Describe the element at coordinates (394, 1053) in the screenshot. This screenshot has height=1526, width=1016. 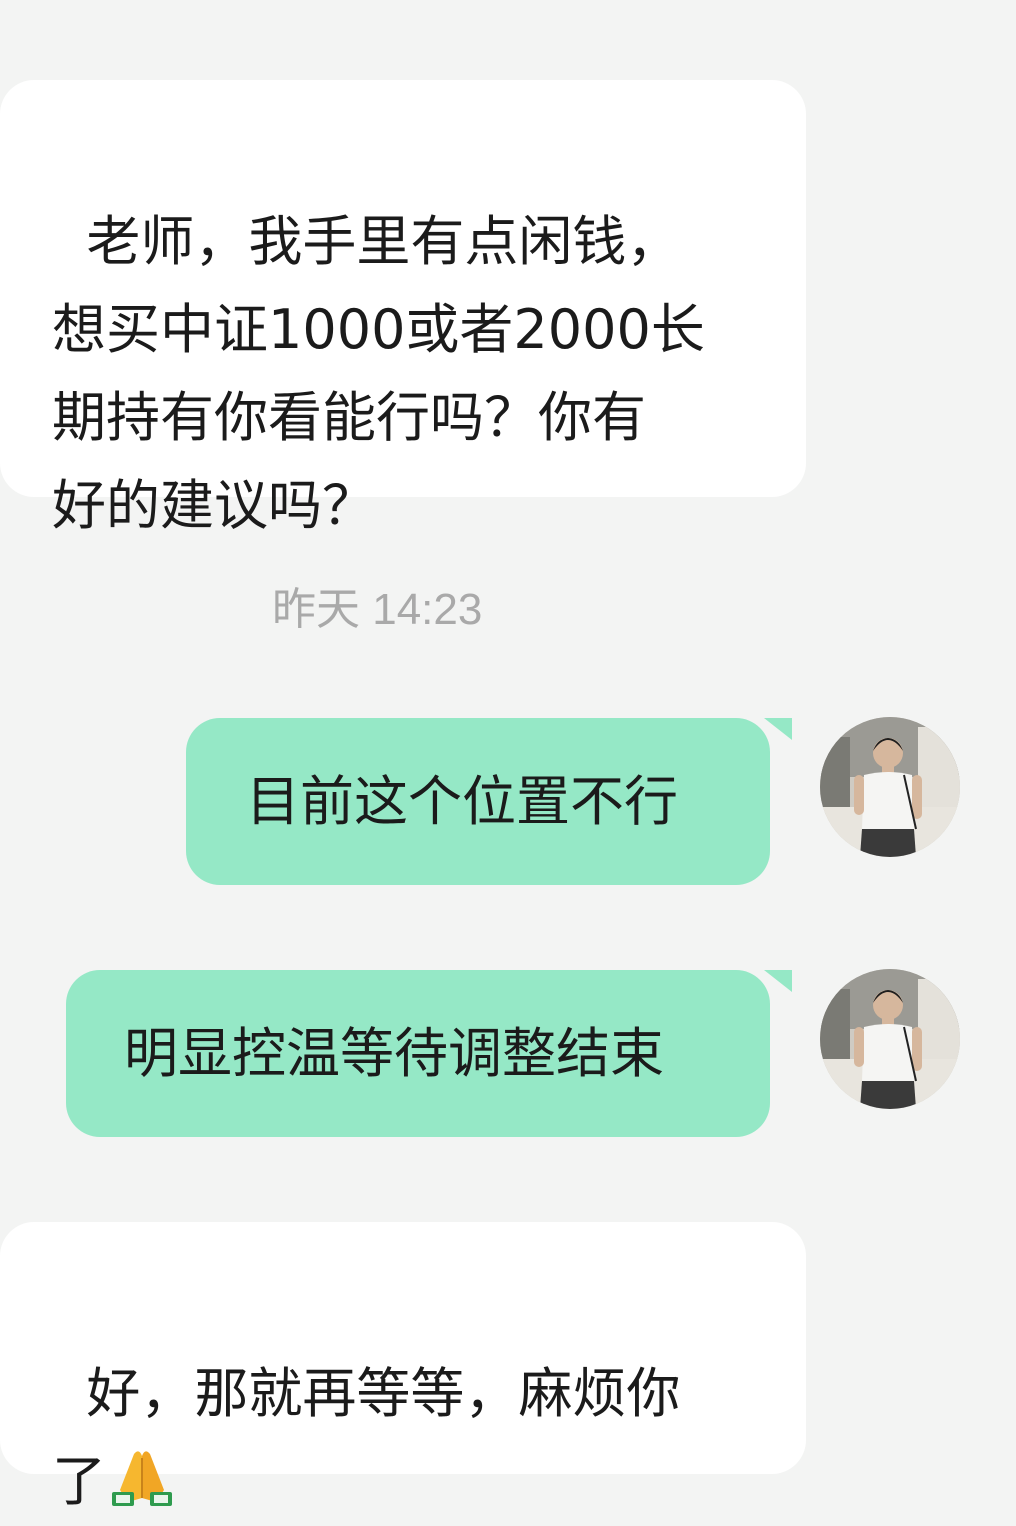
I see `message-text: 明显控温等待调整结束` at that location.